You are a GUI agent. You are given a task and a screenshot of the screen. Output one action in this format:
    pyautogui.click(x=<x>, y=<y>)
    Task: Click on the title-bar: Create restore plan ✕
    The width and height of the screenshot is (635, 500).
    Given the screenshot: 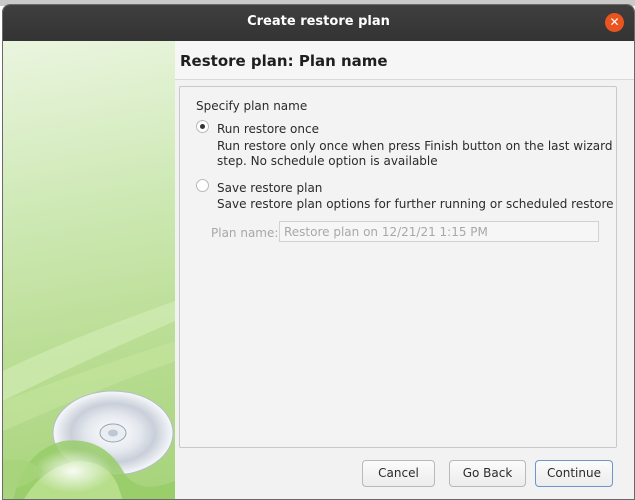 What is the action you would take?
    pyautogui.click(x=318, y=23)
    